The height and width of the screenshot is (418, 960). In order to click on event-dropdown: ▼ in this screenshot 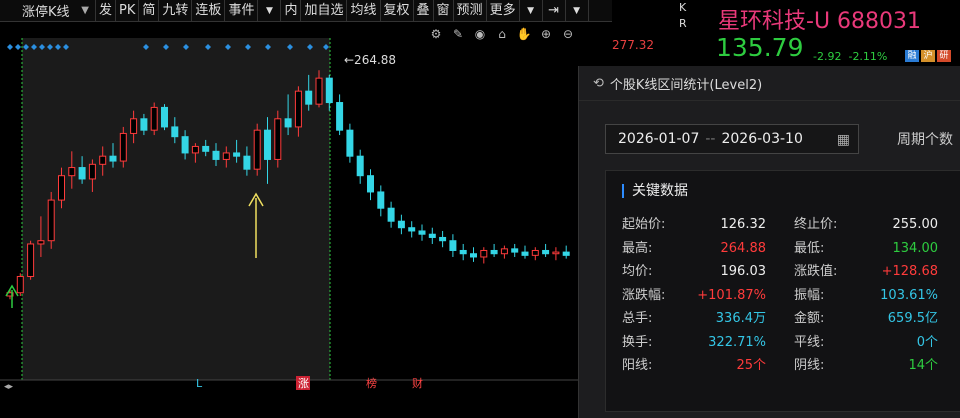, I will do `click(270, 11)`.